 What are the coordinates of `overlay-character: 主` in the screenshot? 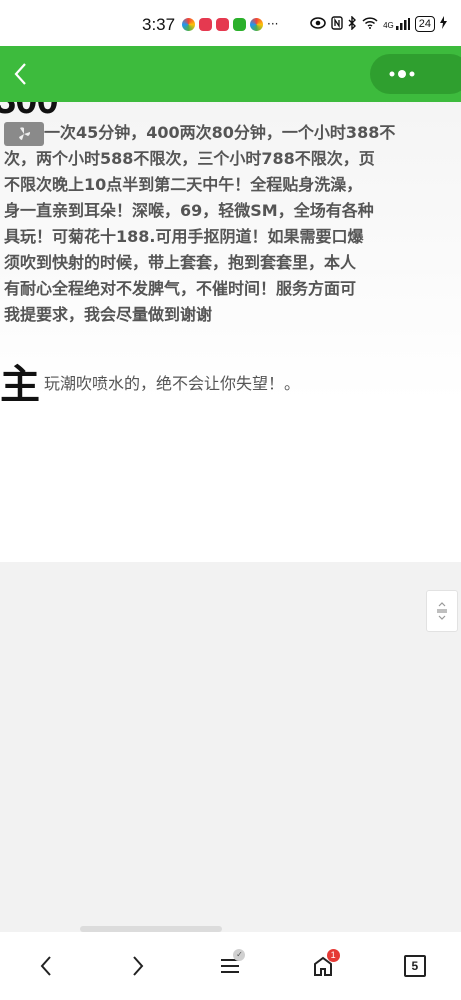 It's located at (20, 385).